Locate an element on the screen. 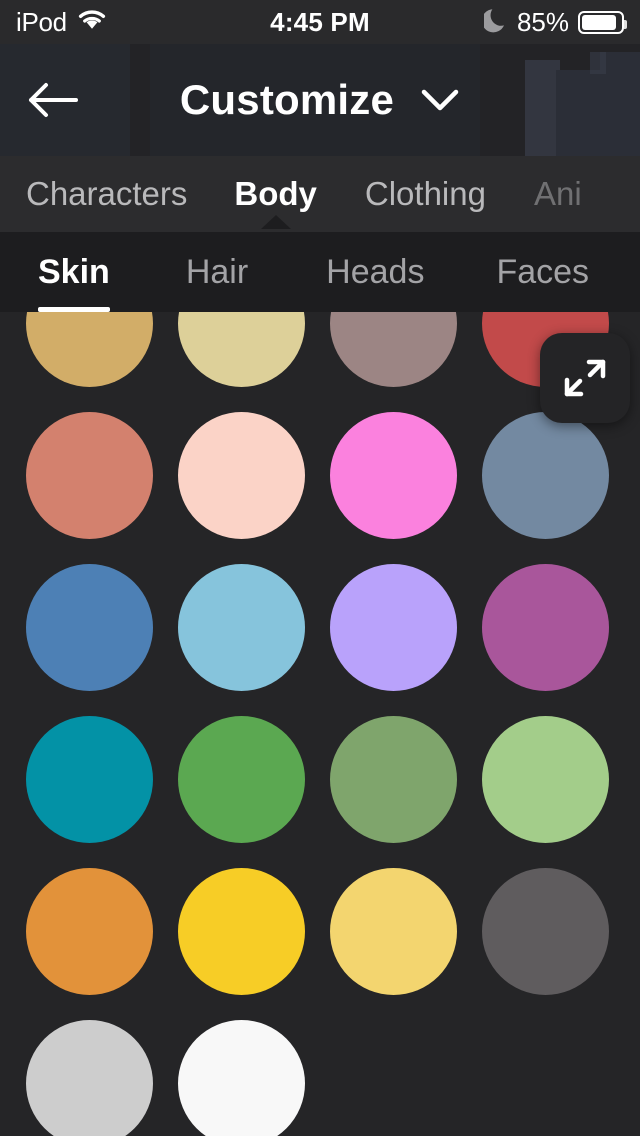  expand-arrows-icon is located at coordinates (585, 378).